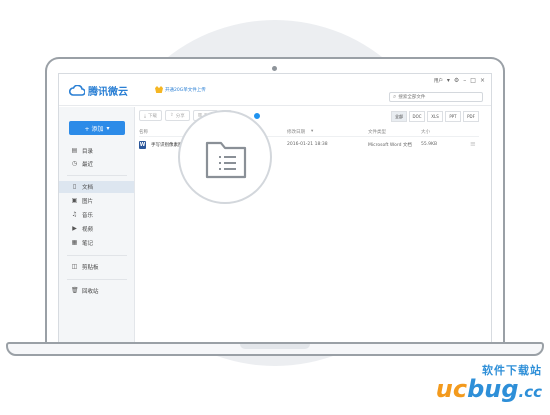  I want to click on filter-pdf: PDF, so click(471, 116).